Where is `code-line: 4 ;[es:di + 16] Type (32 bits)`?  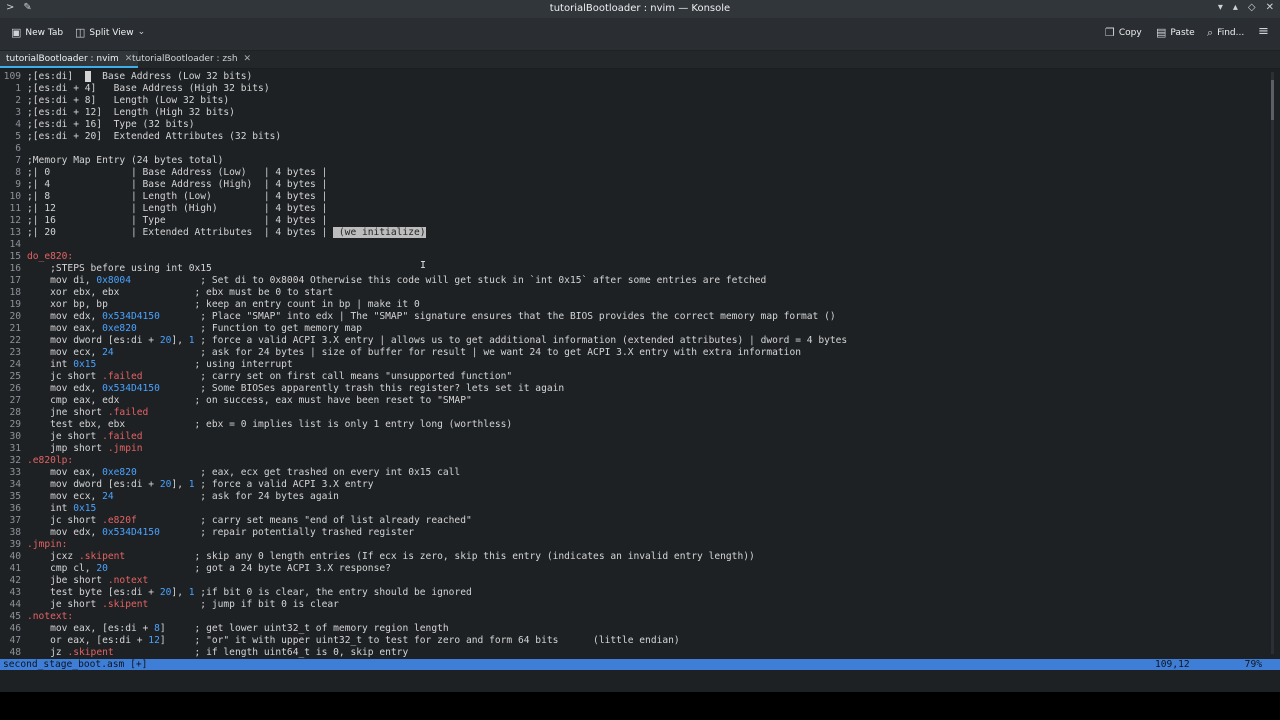 code-line: 4 ;[es:di + 16] Type (32 bits) is located at coordinates (97, 125).